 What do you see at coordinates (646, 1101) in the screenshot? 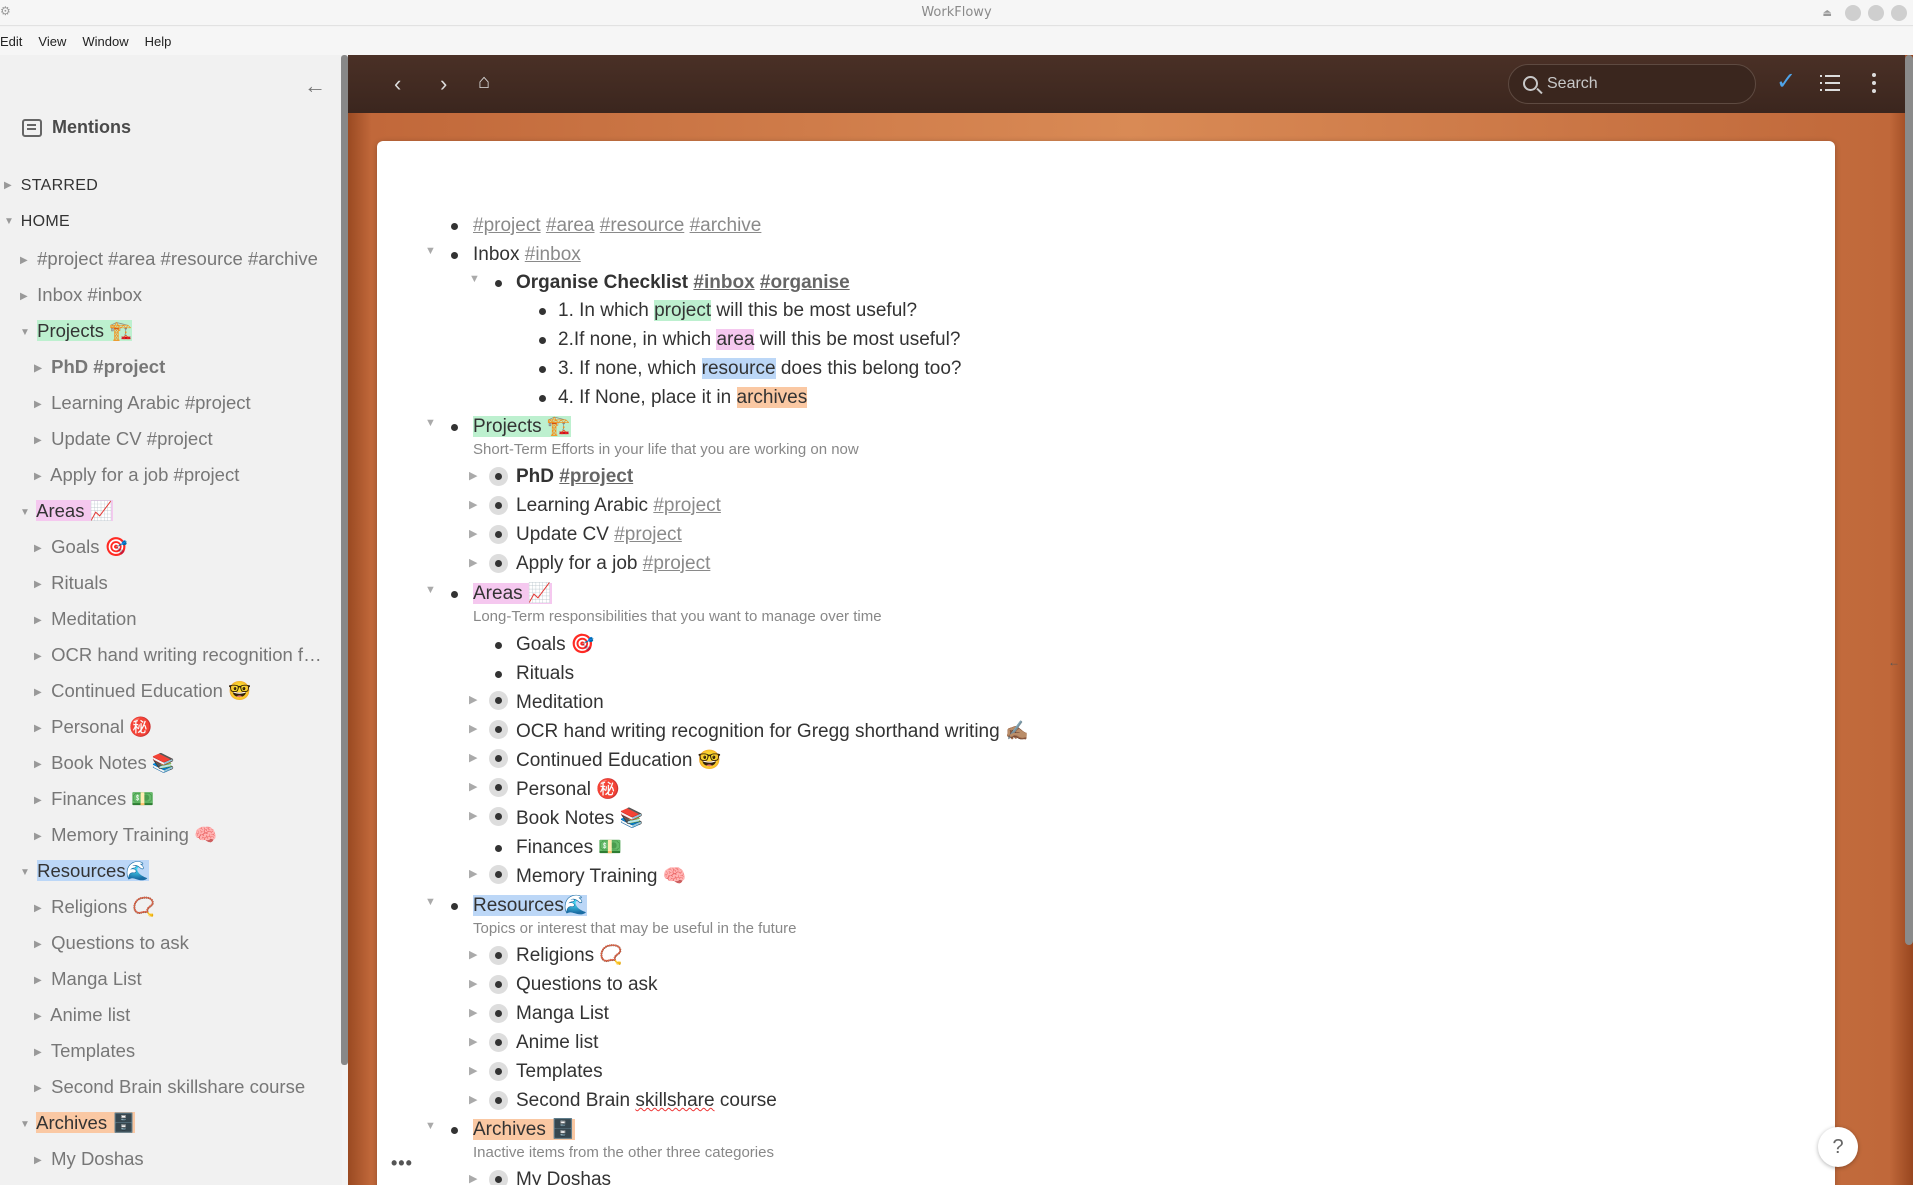
I see `outline-item: Second Brain skillshare course` at bounding box center [646, 1101].